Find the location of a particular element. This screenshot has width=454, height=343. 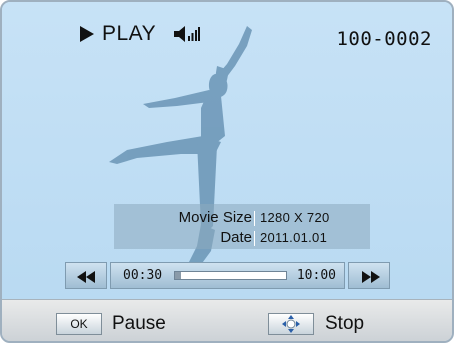

dpad-icon is located at coordinates (291, 324).